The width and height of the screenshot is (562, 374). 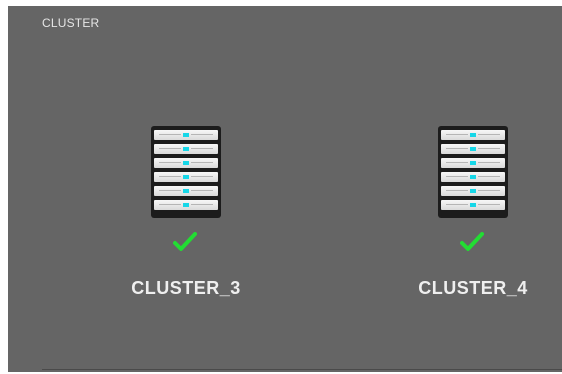 What do you see at coordinates (302, 369) in the screenshot?
I see `divider` at bounding box center [302, 369].